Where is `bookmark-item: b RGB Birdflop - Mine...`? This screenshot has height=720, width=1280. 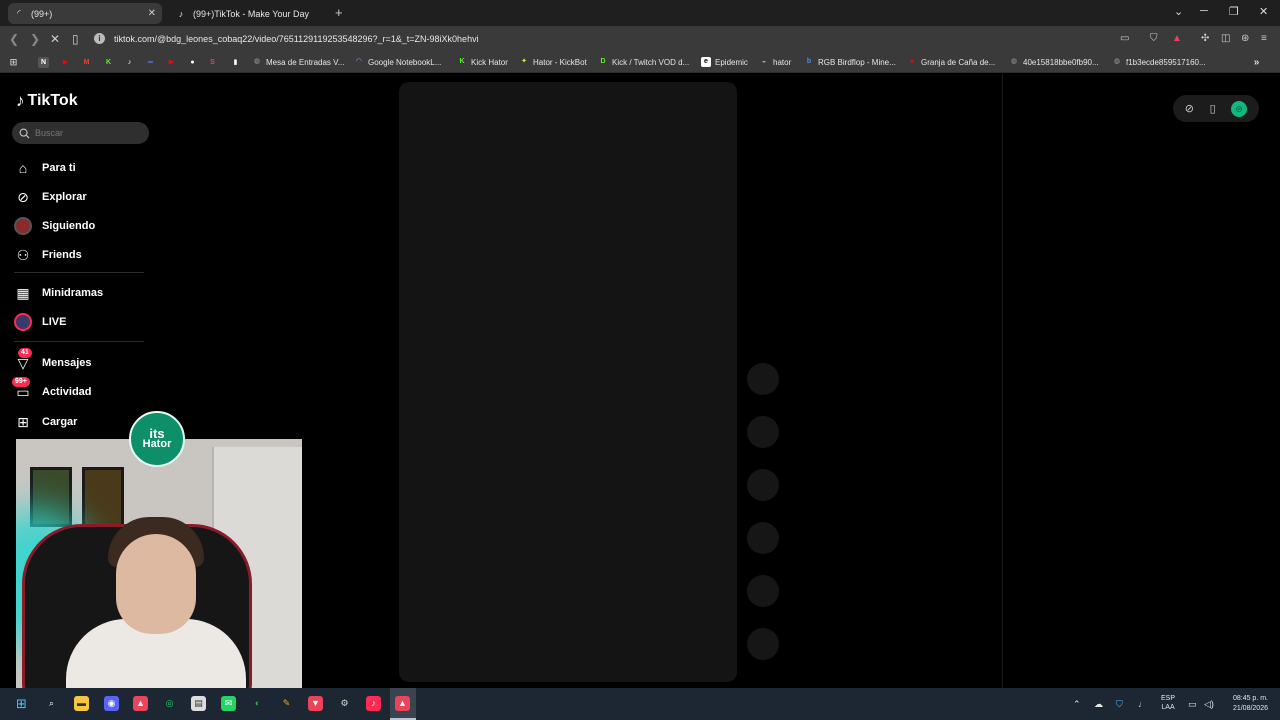 bookmark-item: b RGB Birdflop - Mine... is located at coordinates (850, 62).